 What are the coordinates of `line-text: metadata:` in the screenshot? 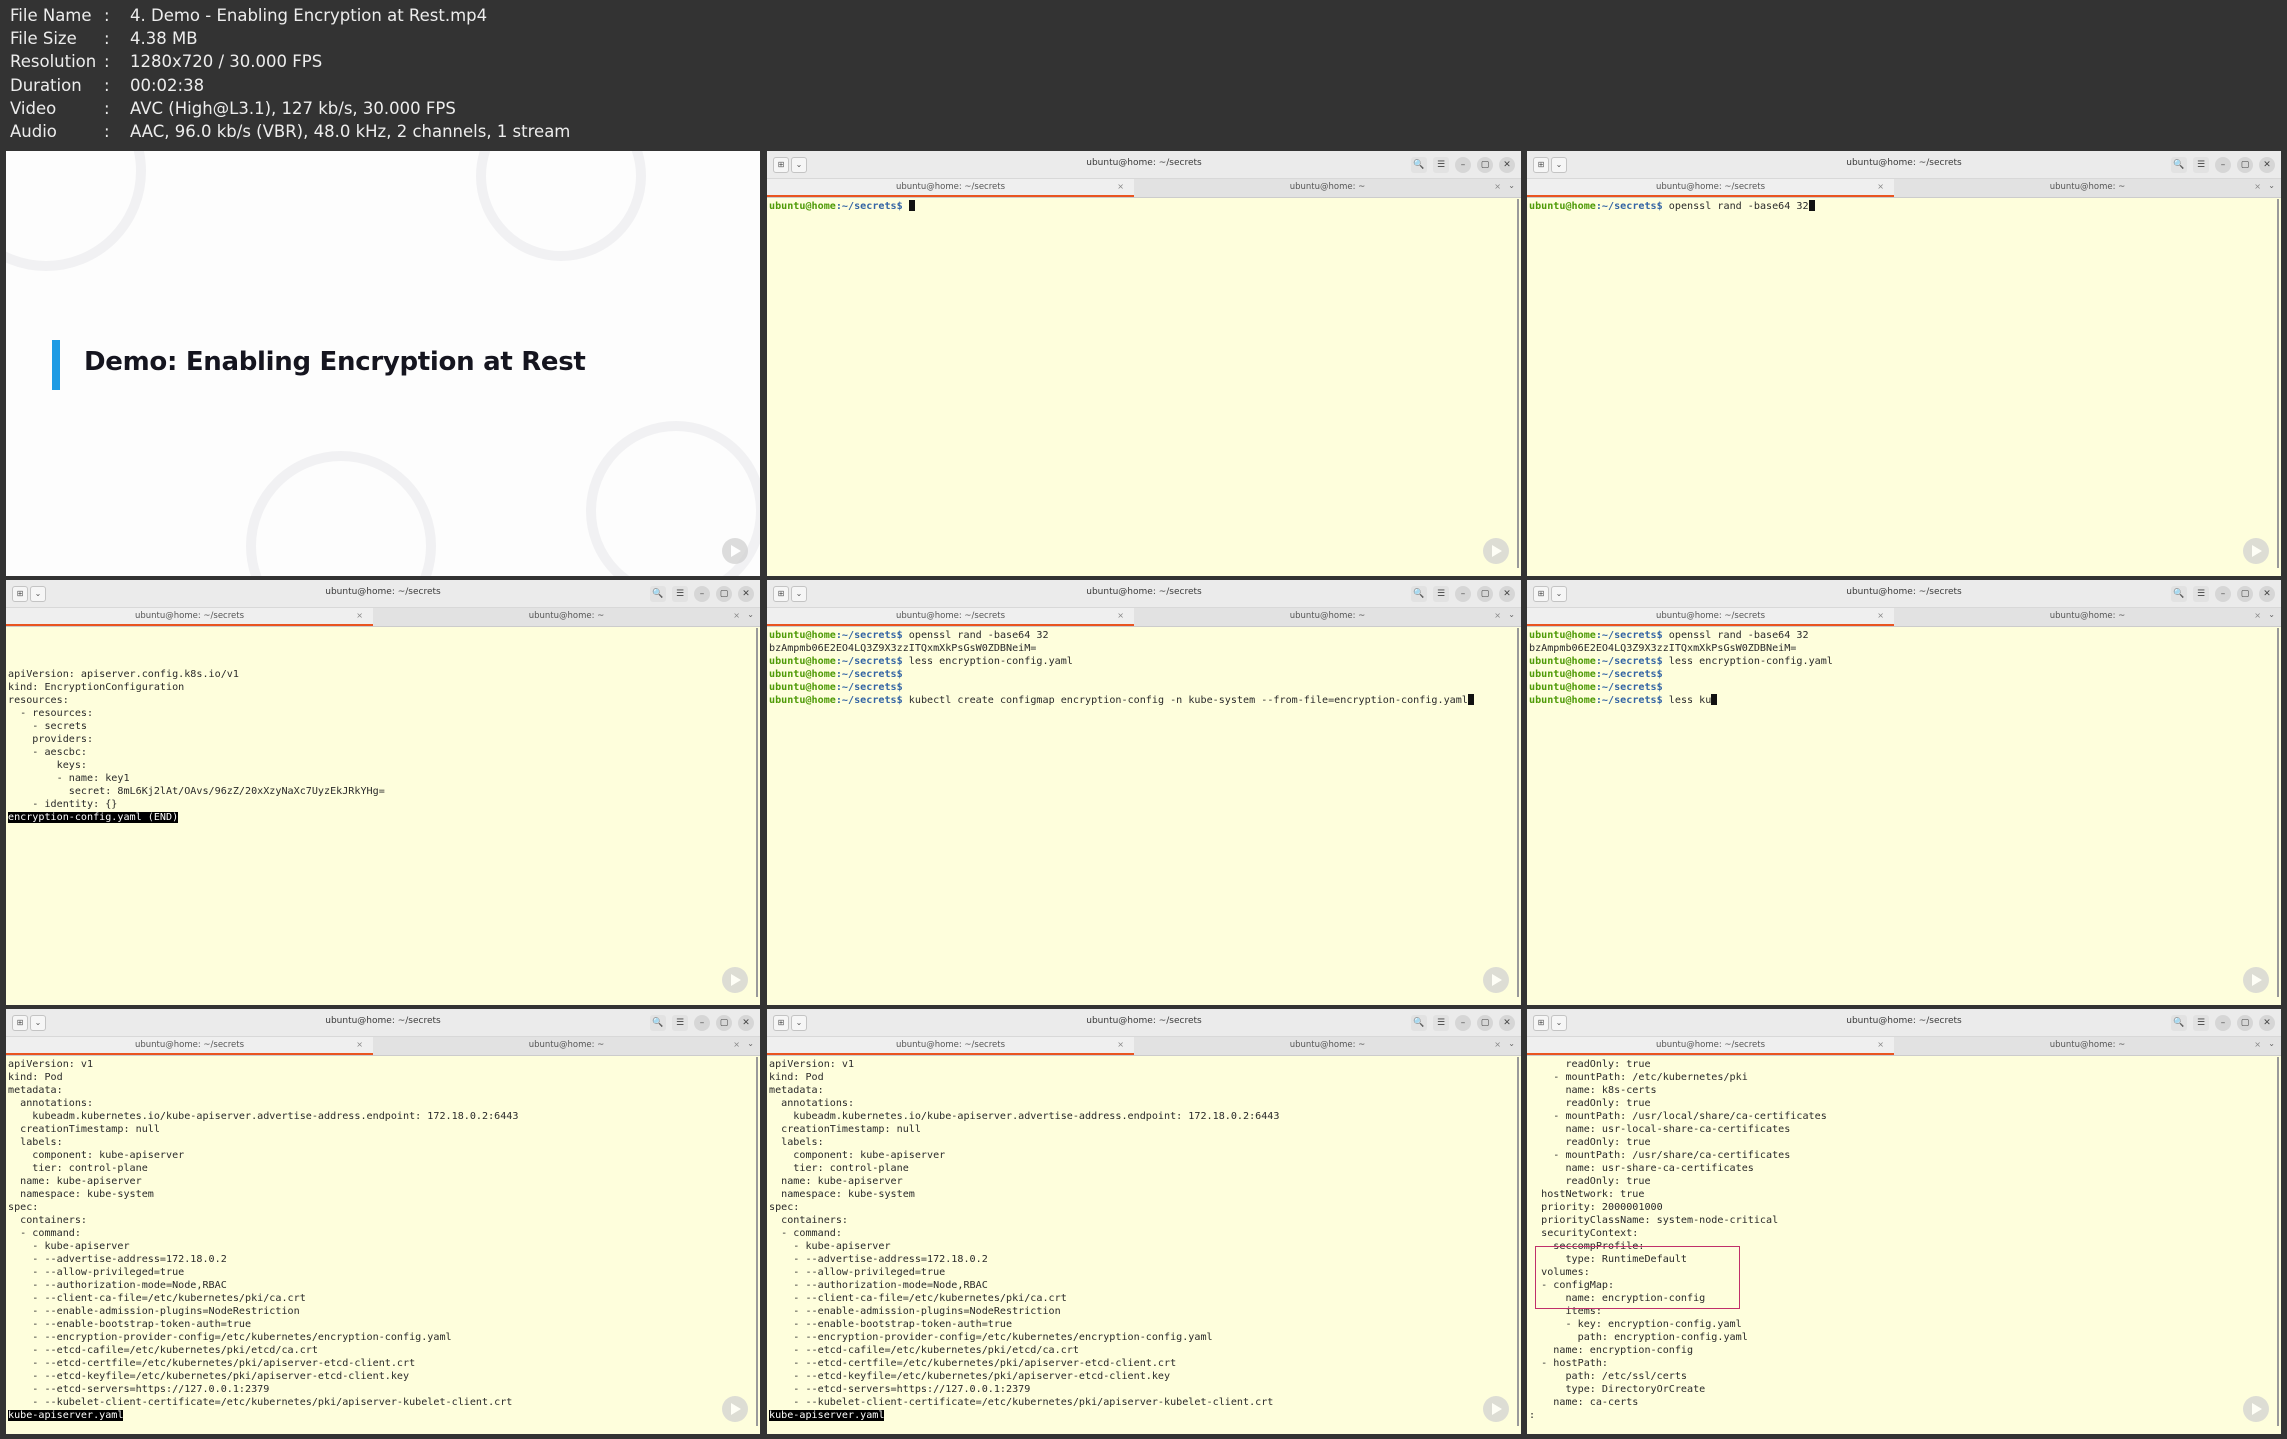 It's located at (796, 1090).